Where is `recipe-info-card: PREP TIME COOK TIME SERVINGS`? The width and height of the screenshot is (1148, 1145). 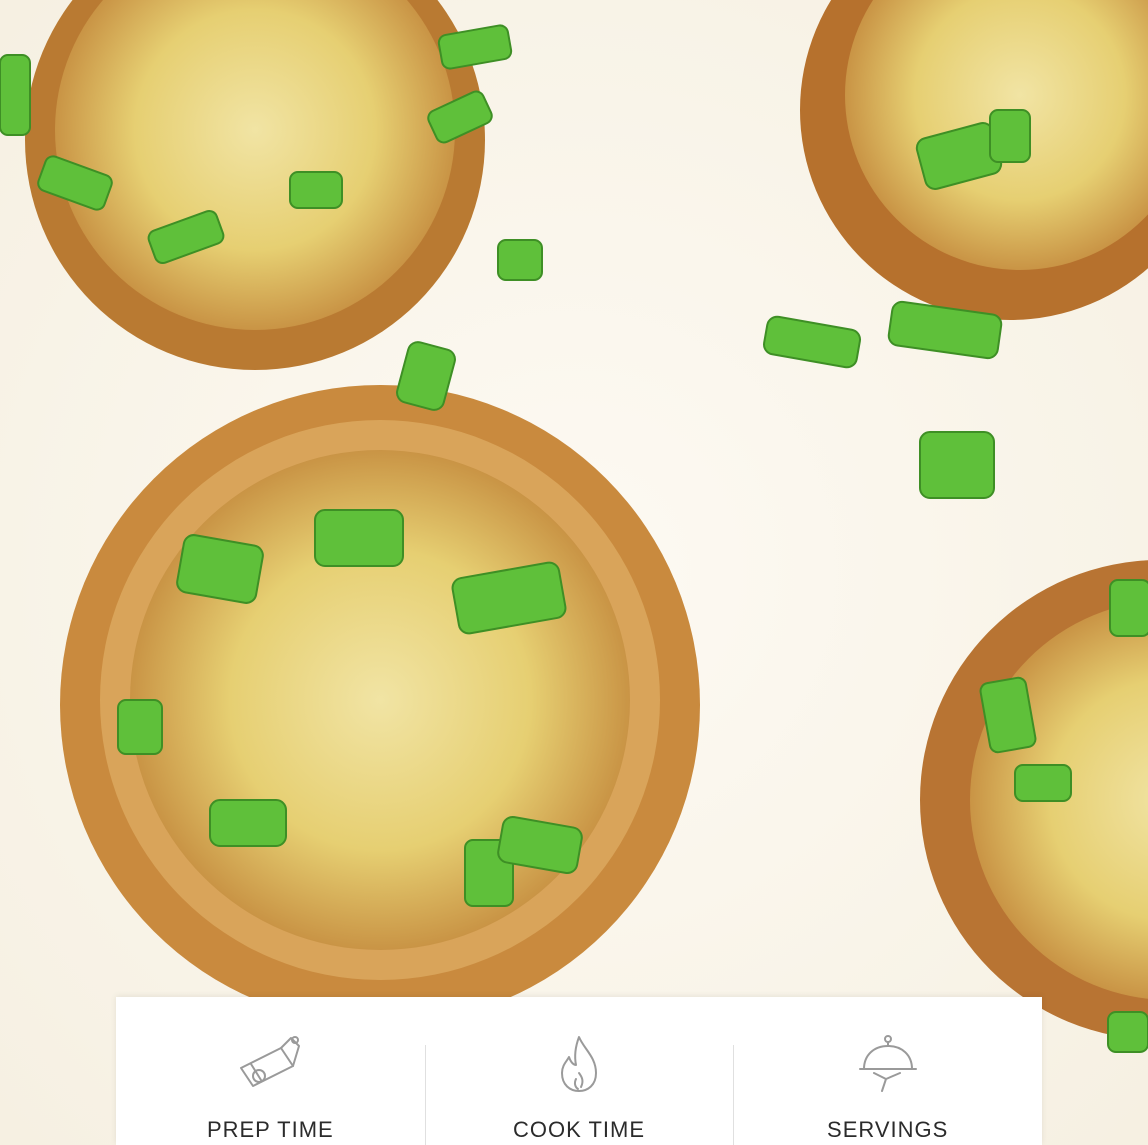 recipe-info-card: PREP TIME COOK TIME SERVINGS is located at coordinates (579, 1071).